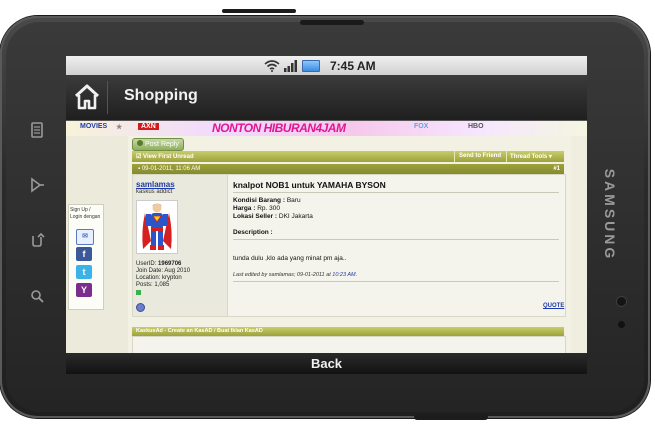 Image resolution: width=655 pixels, height=436 pixels. I want to click on app-title-bar: Shopping, so click(326, 98).